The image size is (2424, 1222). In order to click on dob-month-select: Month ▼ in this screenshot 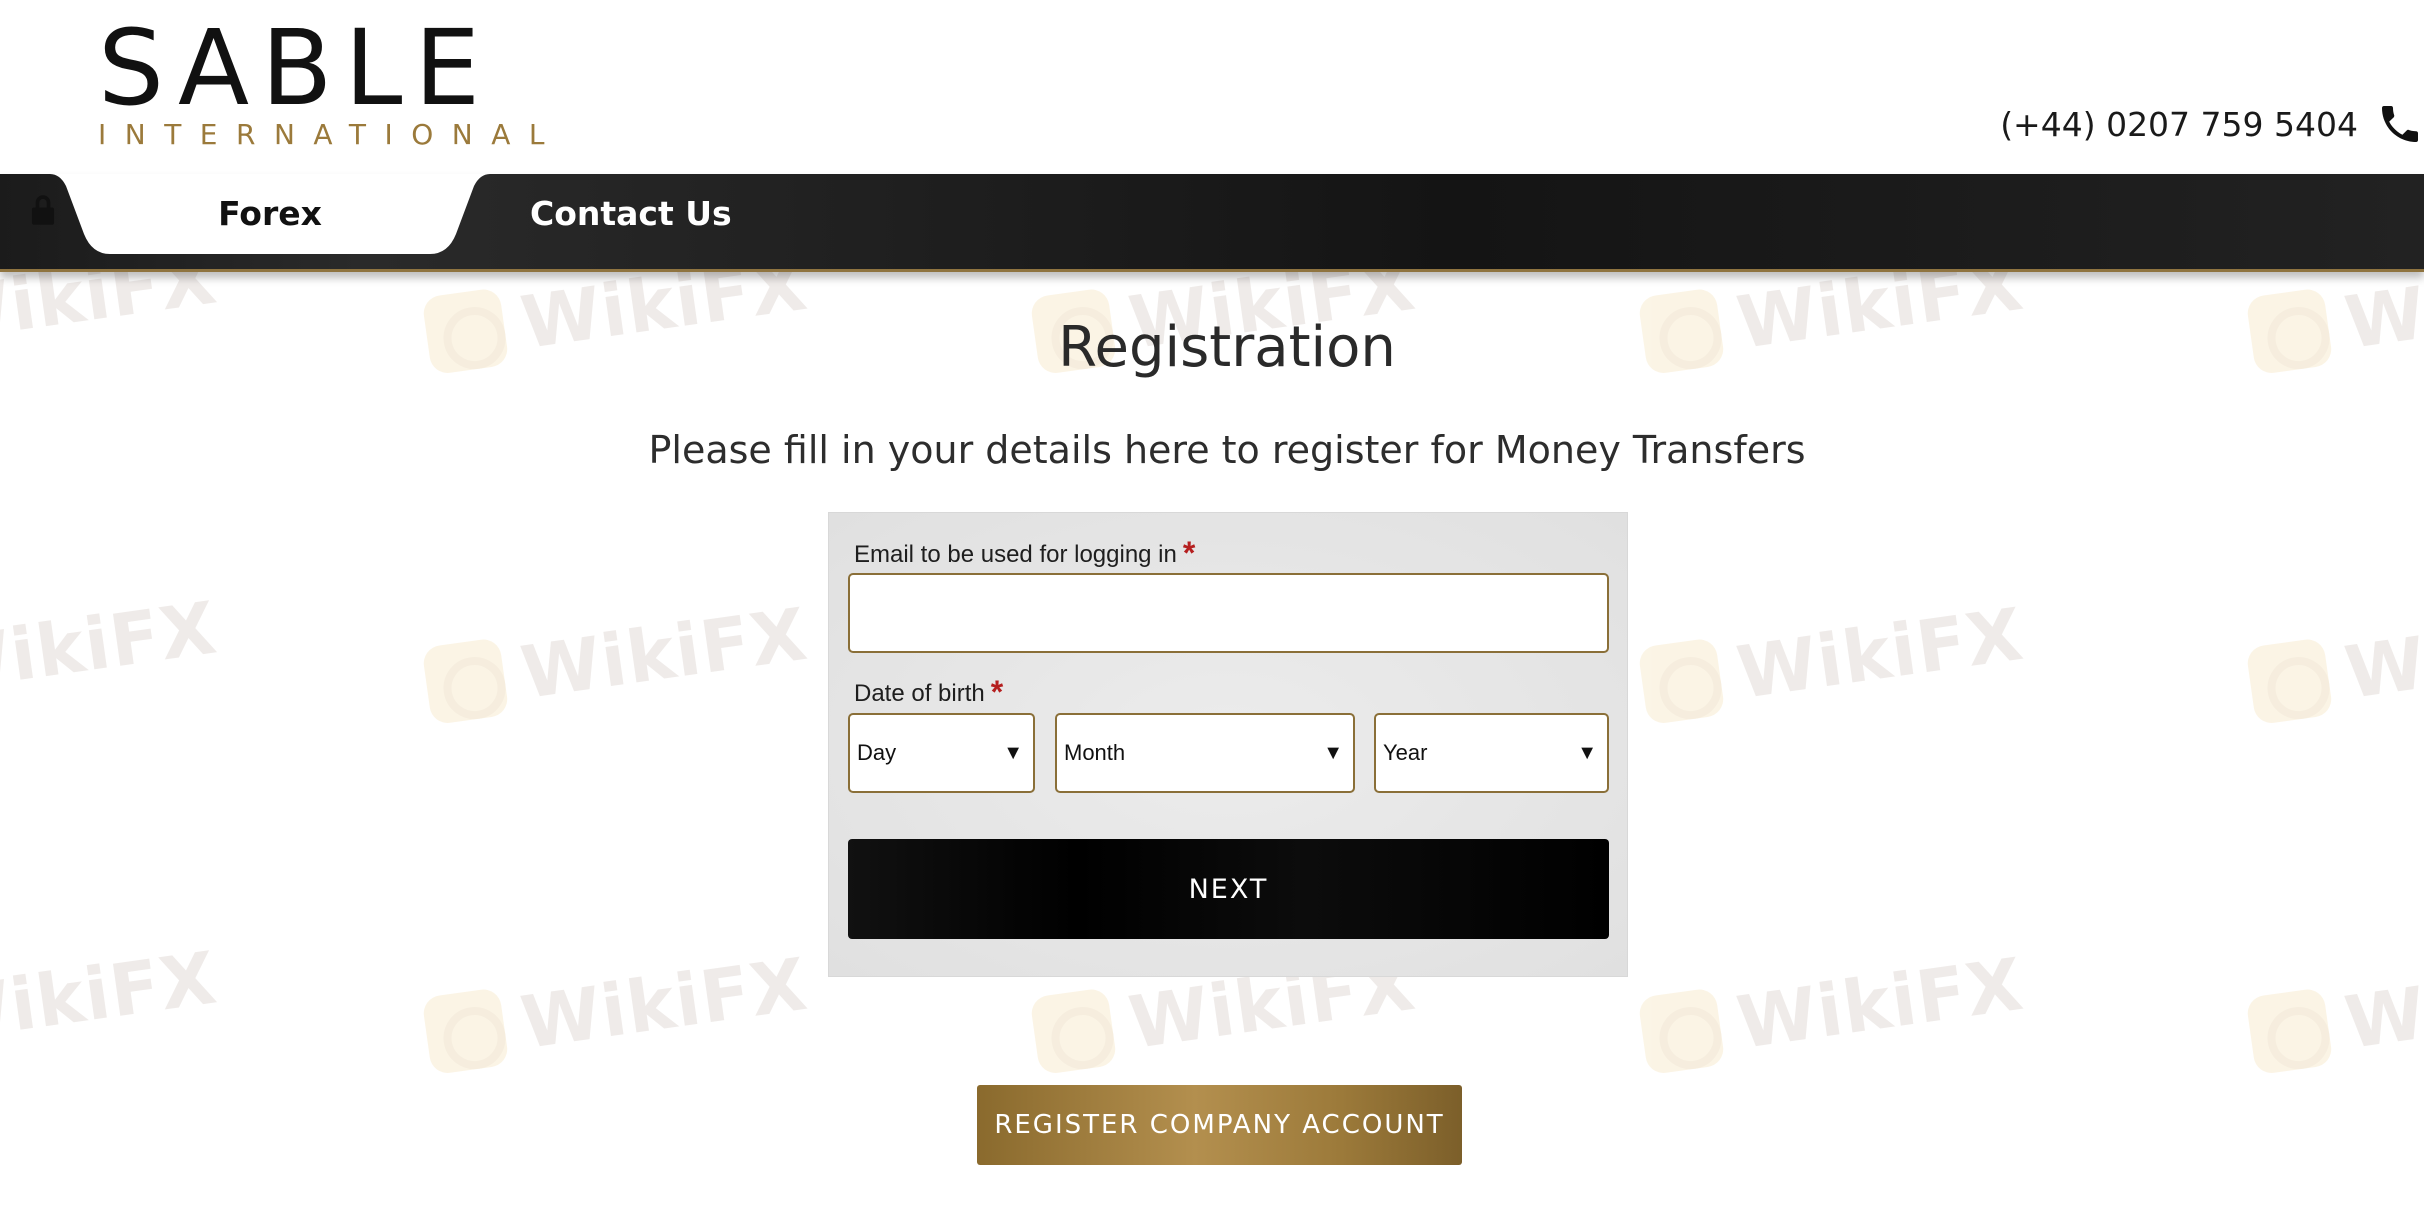, I will do `click(1205, 753)`.